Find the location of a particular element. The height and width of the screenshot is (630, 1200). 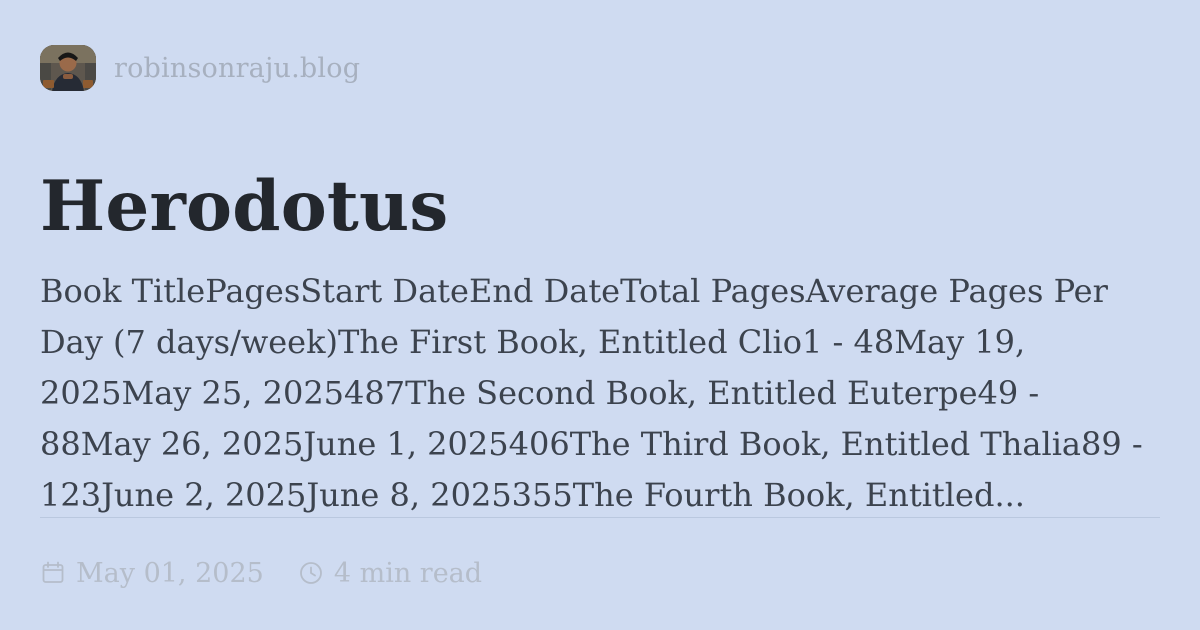

reading-time: 4 min read is located at coordinates (390, 573).